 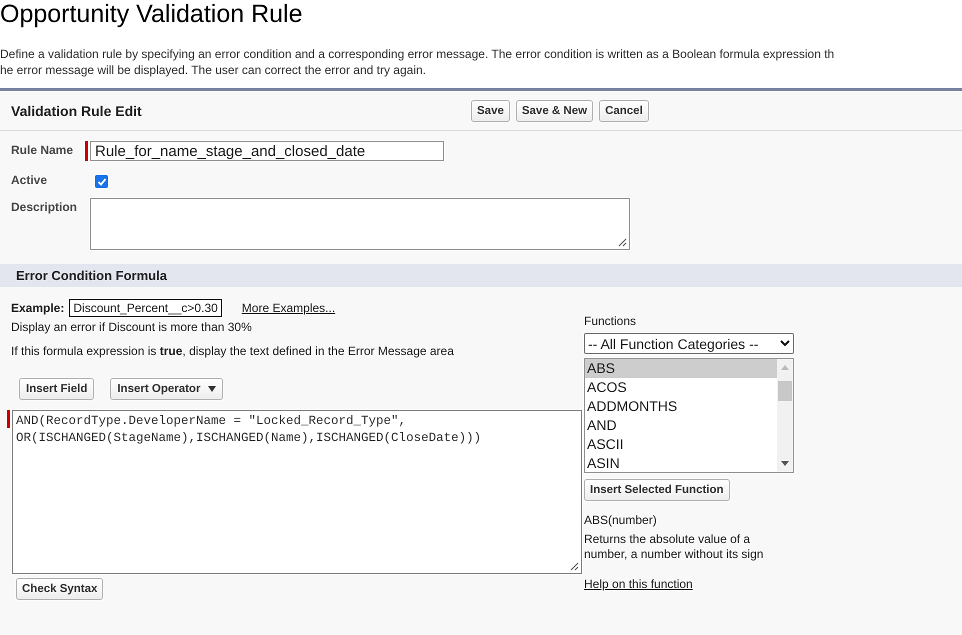 I want to click on action-button: Save & New, so click(x=555, y=111).